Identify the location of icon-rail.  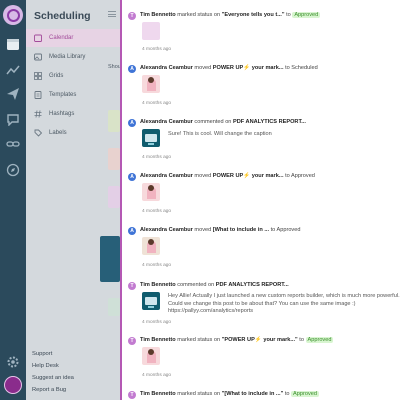
(13, 200).